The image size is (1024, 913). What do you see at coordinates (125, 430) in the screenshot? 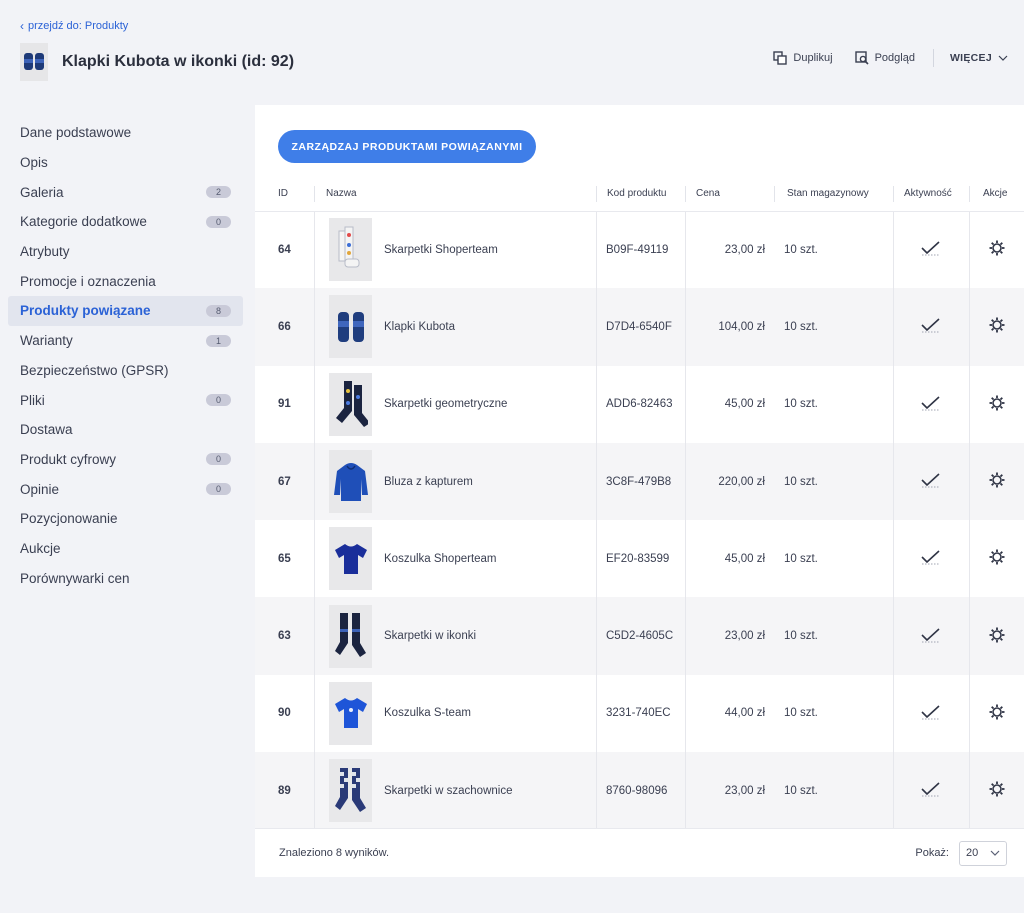
I see `sidebar-item-delivery: Dostawa` at bounding box center [125, 430].